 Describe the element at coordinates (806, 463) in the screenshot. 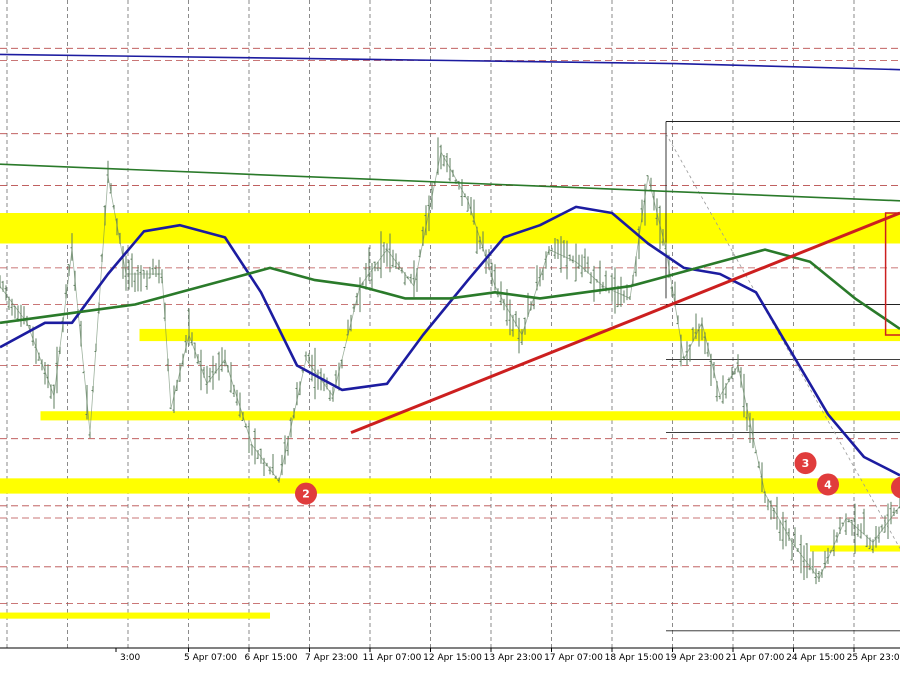

I see `marker-label: 3` at that location.